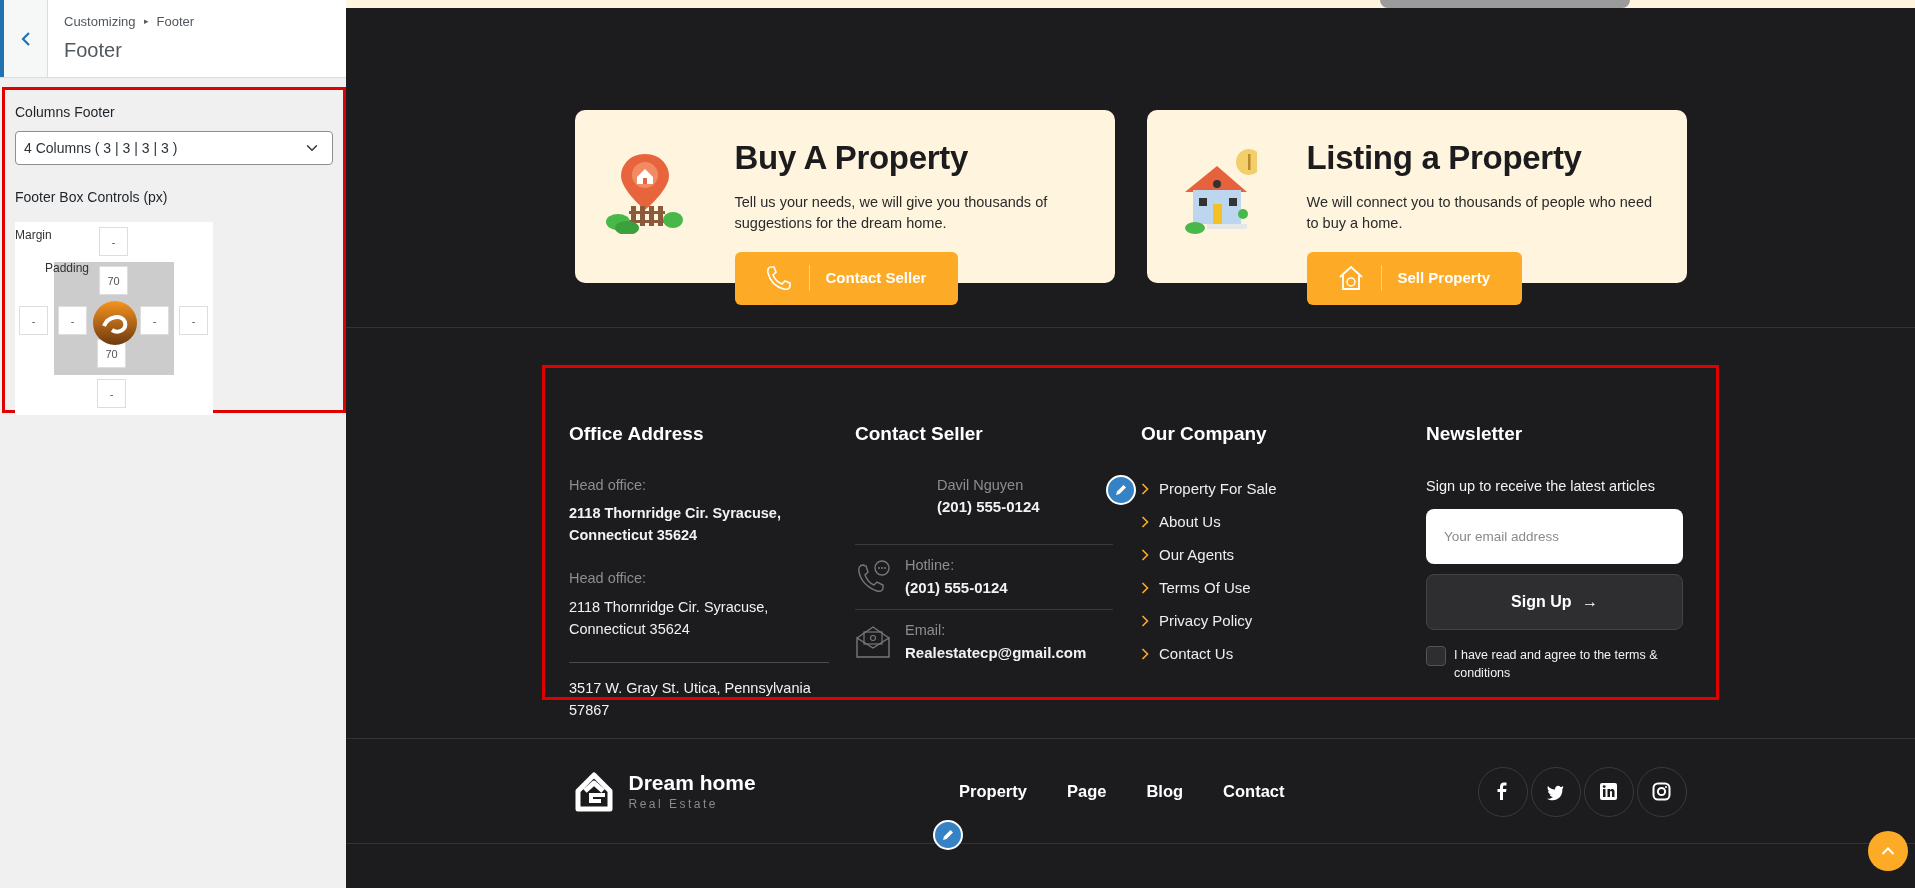 This screenshot has height=888, width=1915. I want to click on margin-left-field: -, so click(33, 320).